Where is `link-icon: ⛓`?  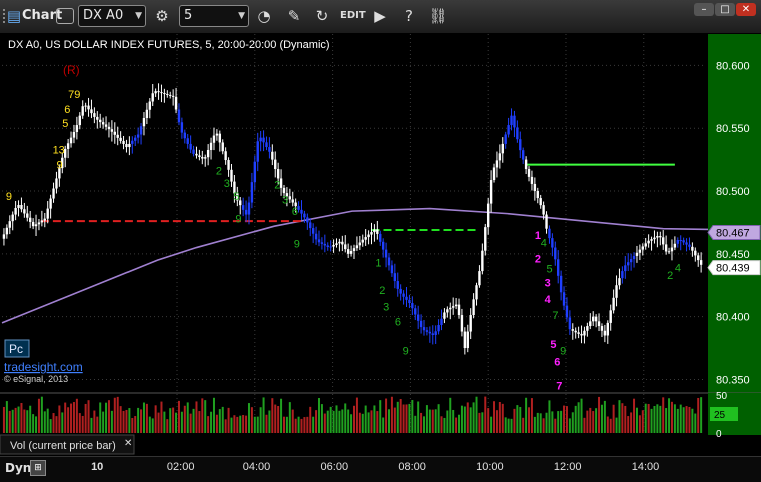 link-icon: ⛓ is located at coordinates (438, 16).